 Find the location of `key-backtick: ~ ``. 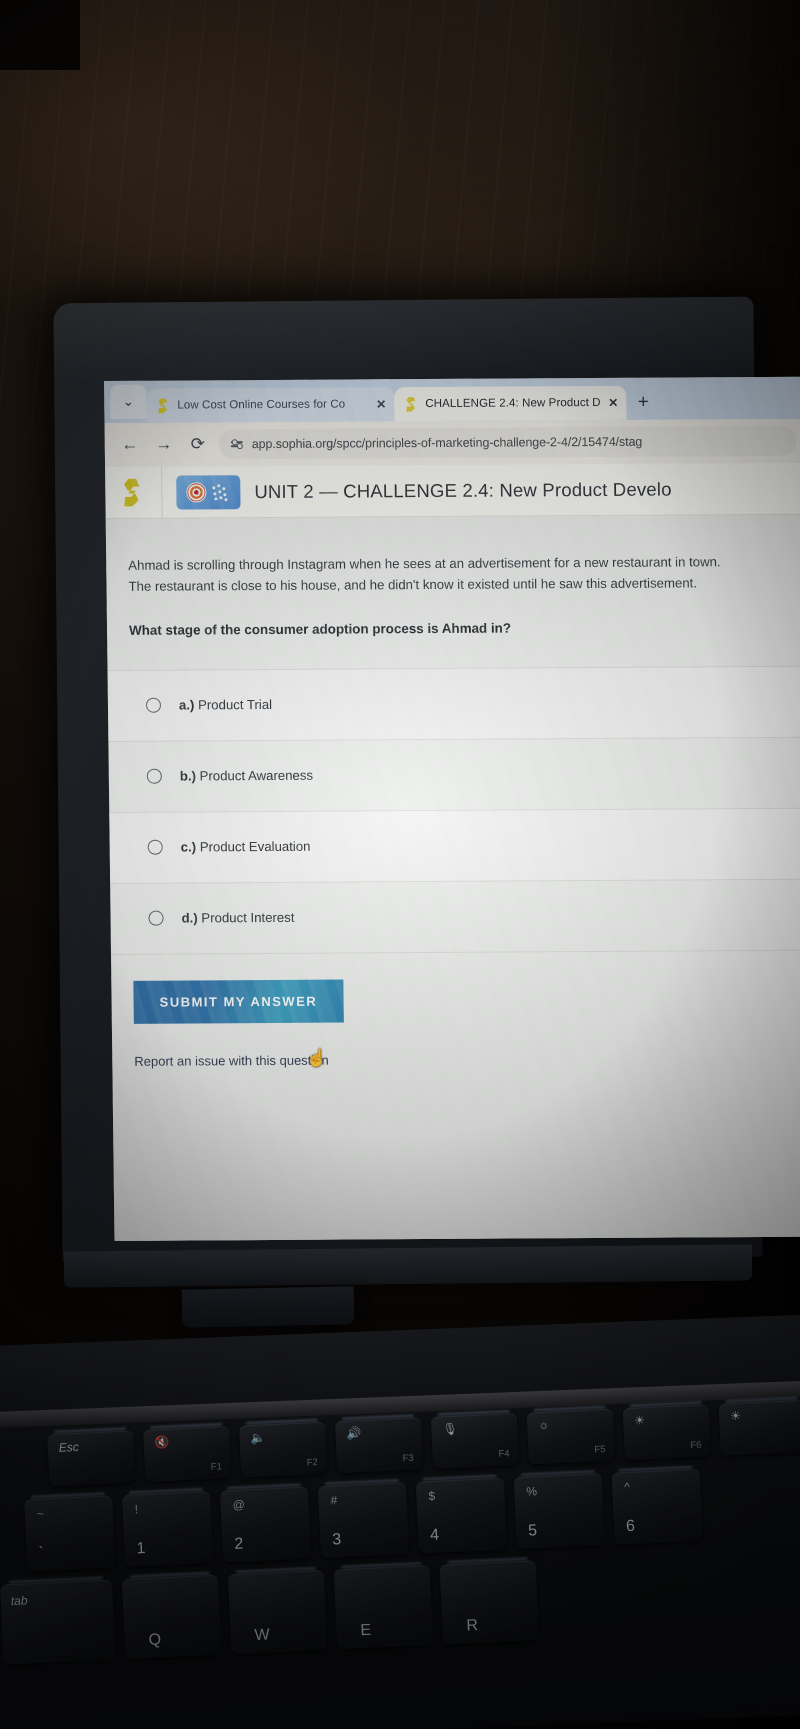

key-backtick: ~ ` is located at coordinates (70, 1533).